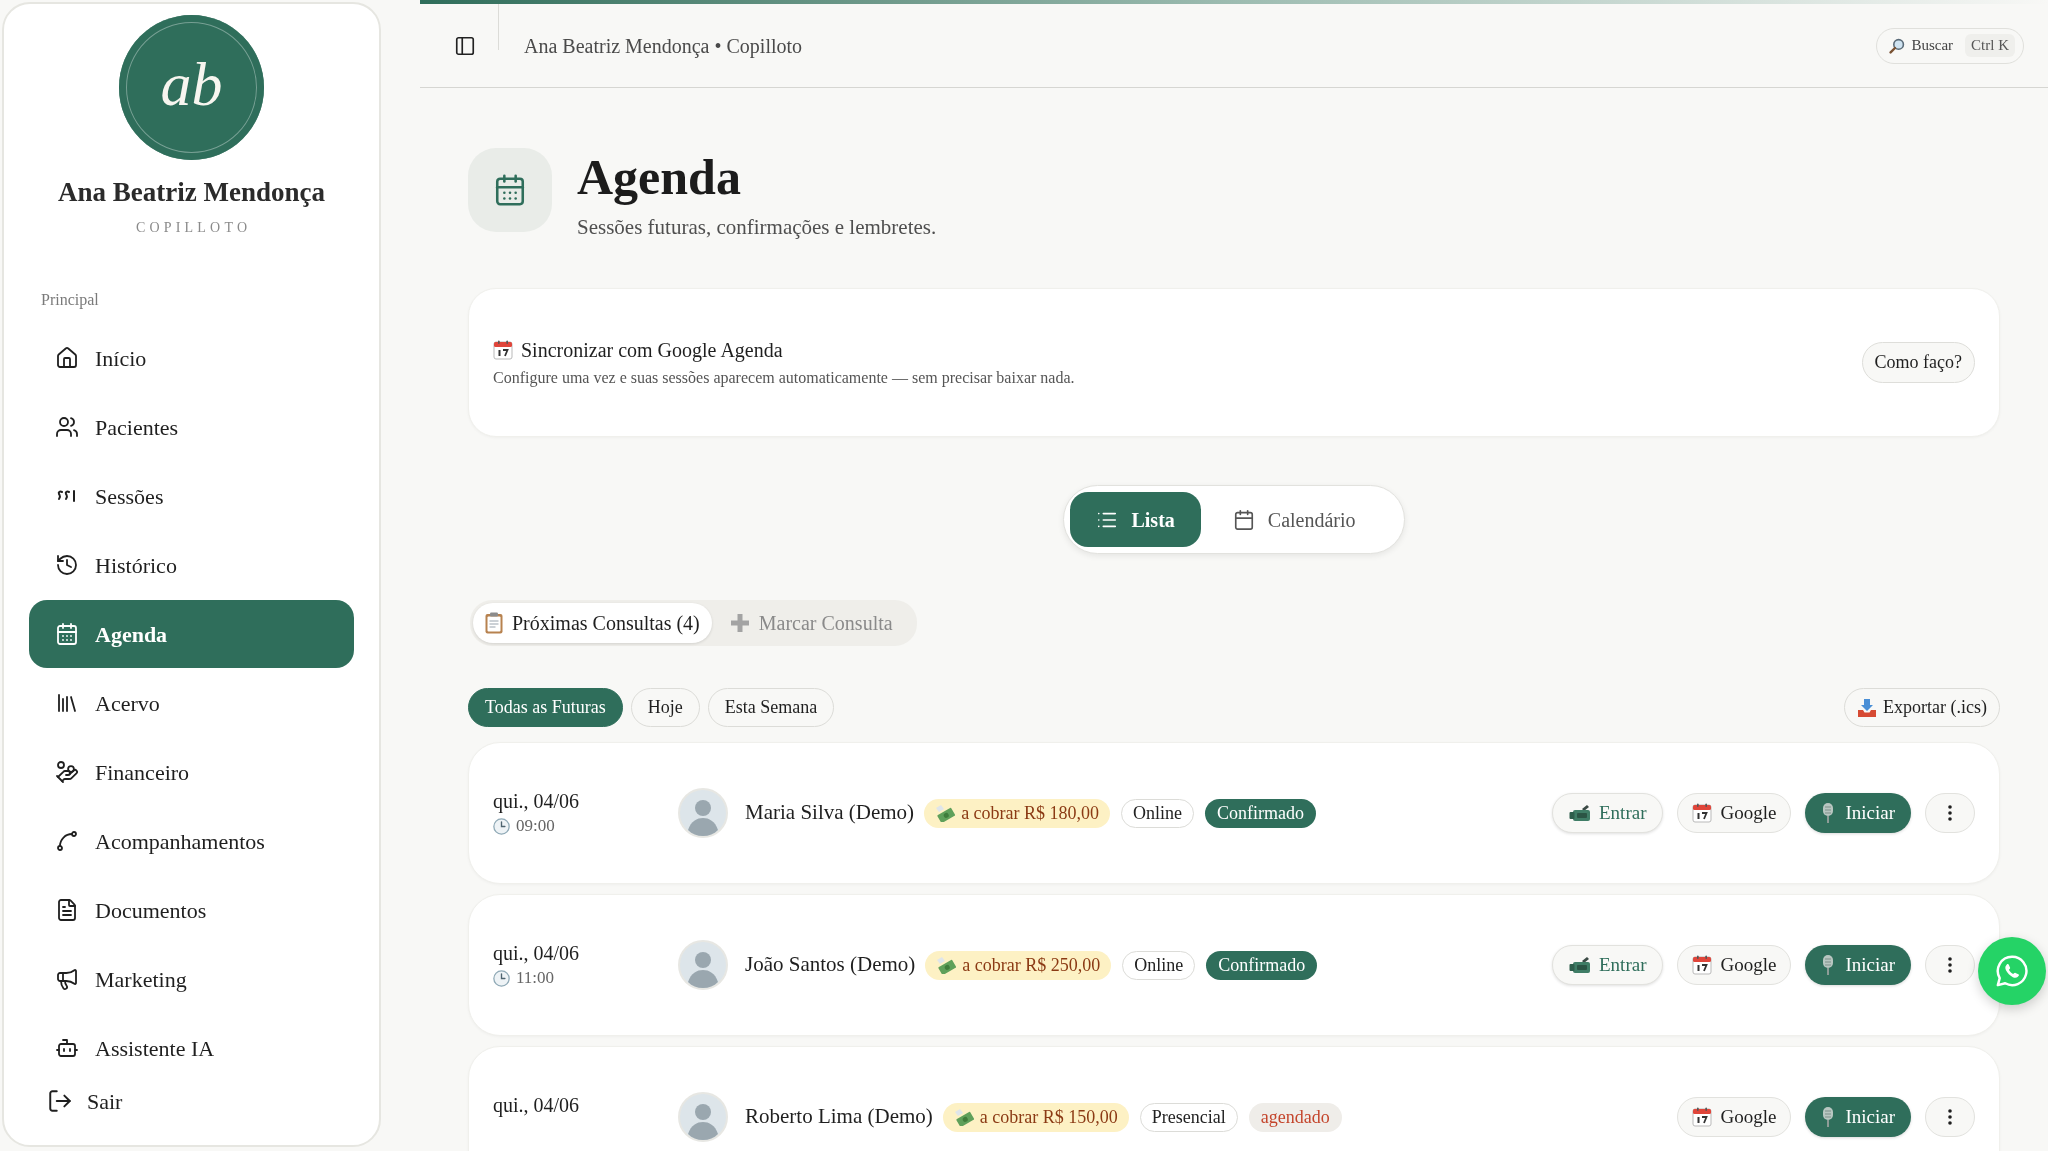 This screenshot has height=1151, width=2048. Describe the element at coordinates (771, 707) in the screenshot. I see `filter-chip: Esta Semana` at that location.